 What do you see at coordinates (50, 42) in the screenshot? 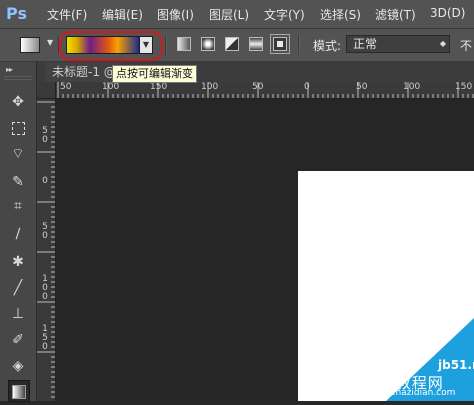
I see `chevron-down-icon: ▼` at bounding box center [50, 42].